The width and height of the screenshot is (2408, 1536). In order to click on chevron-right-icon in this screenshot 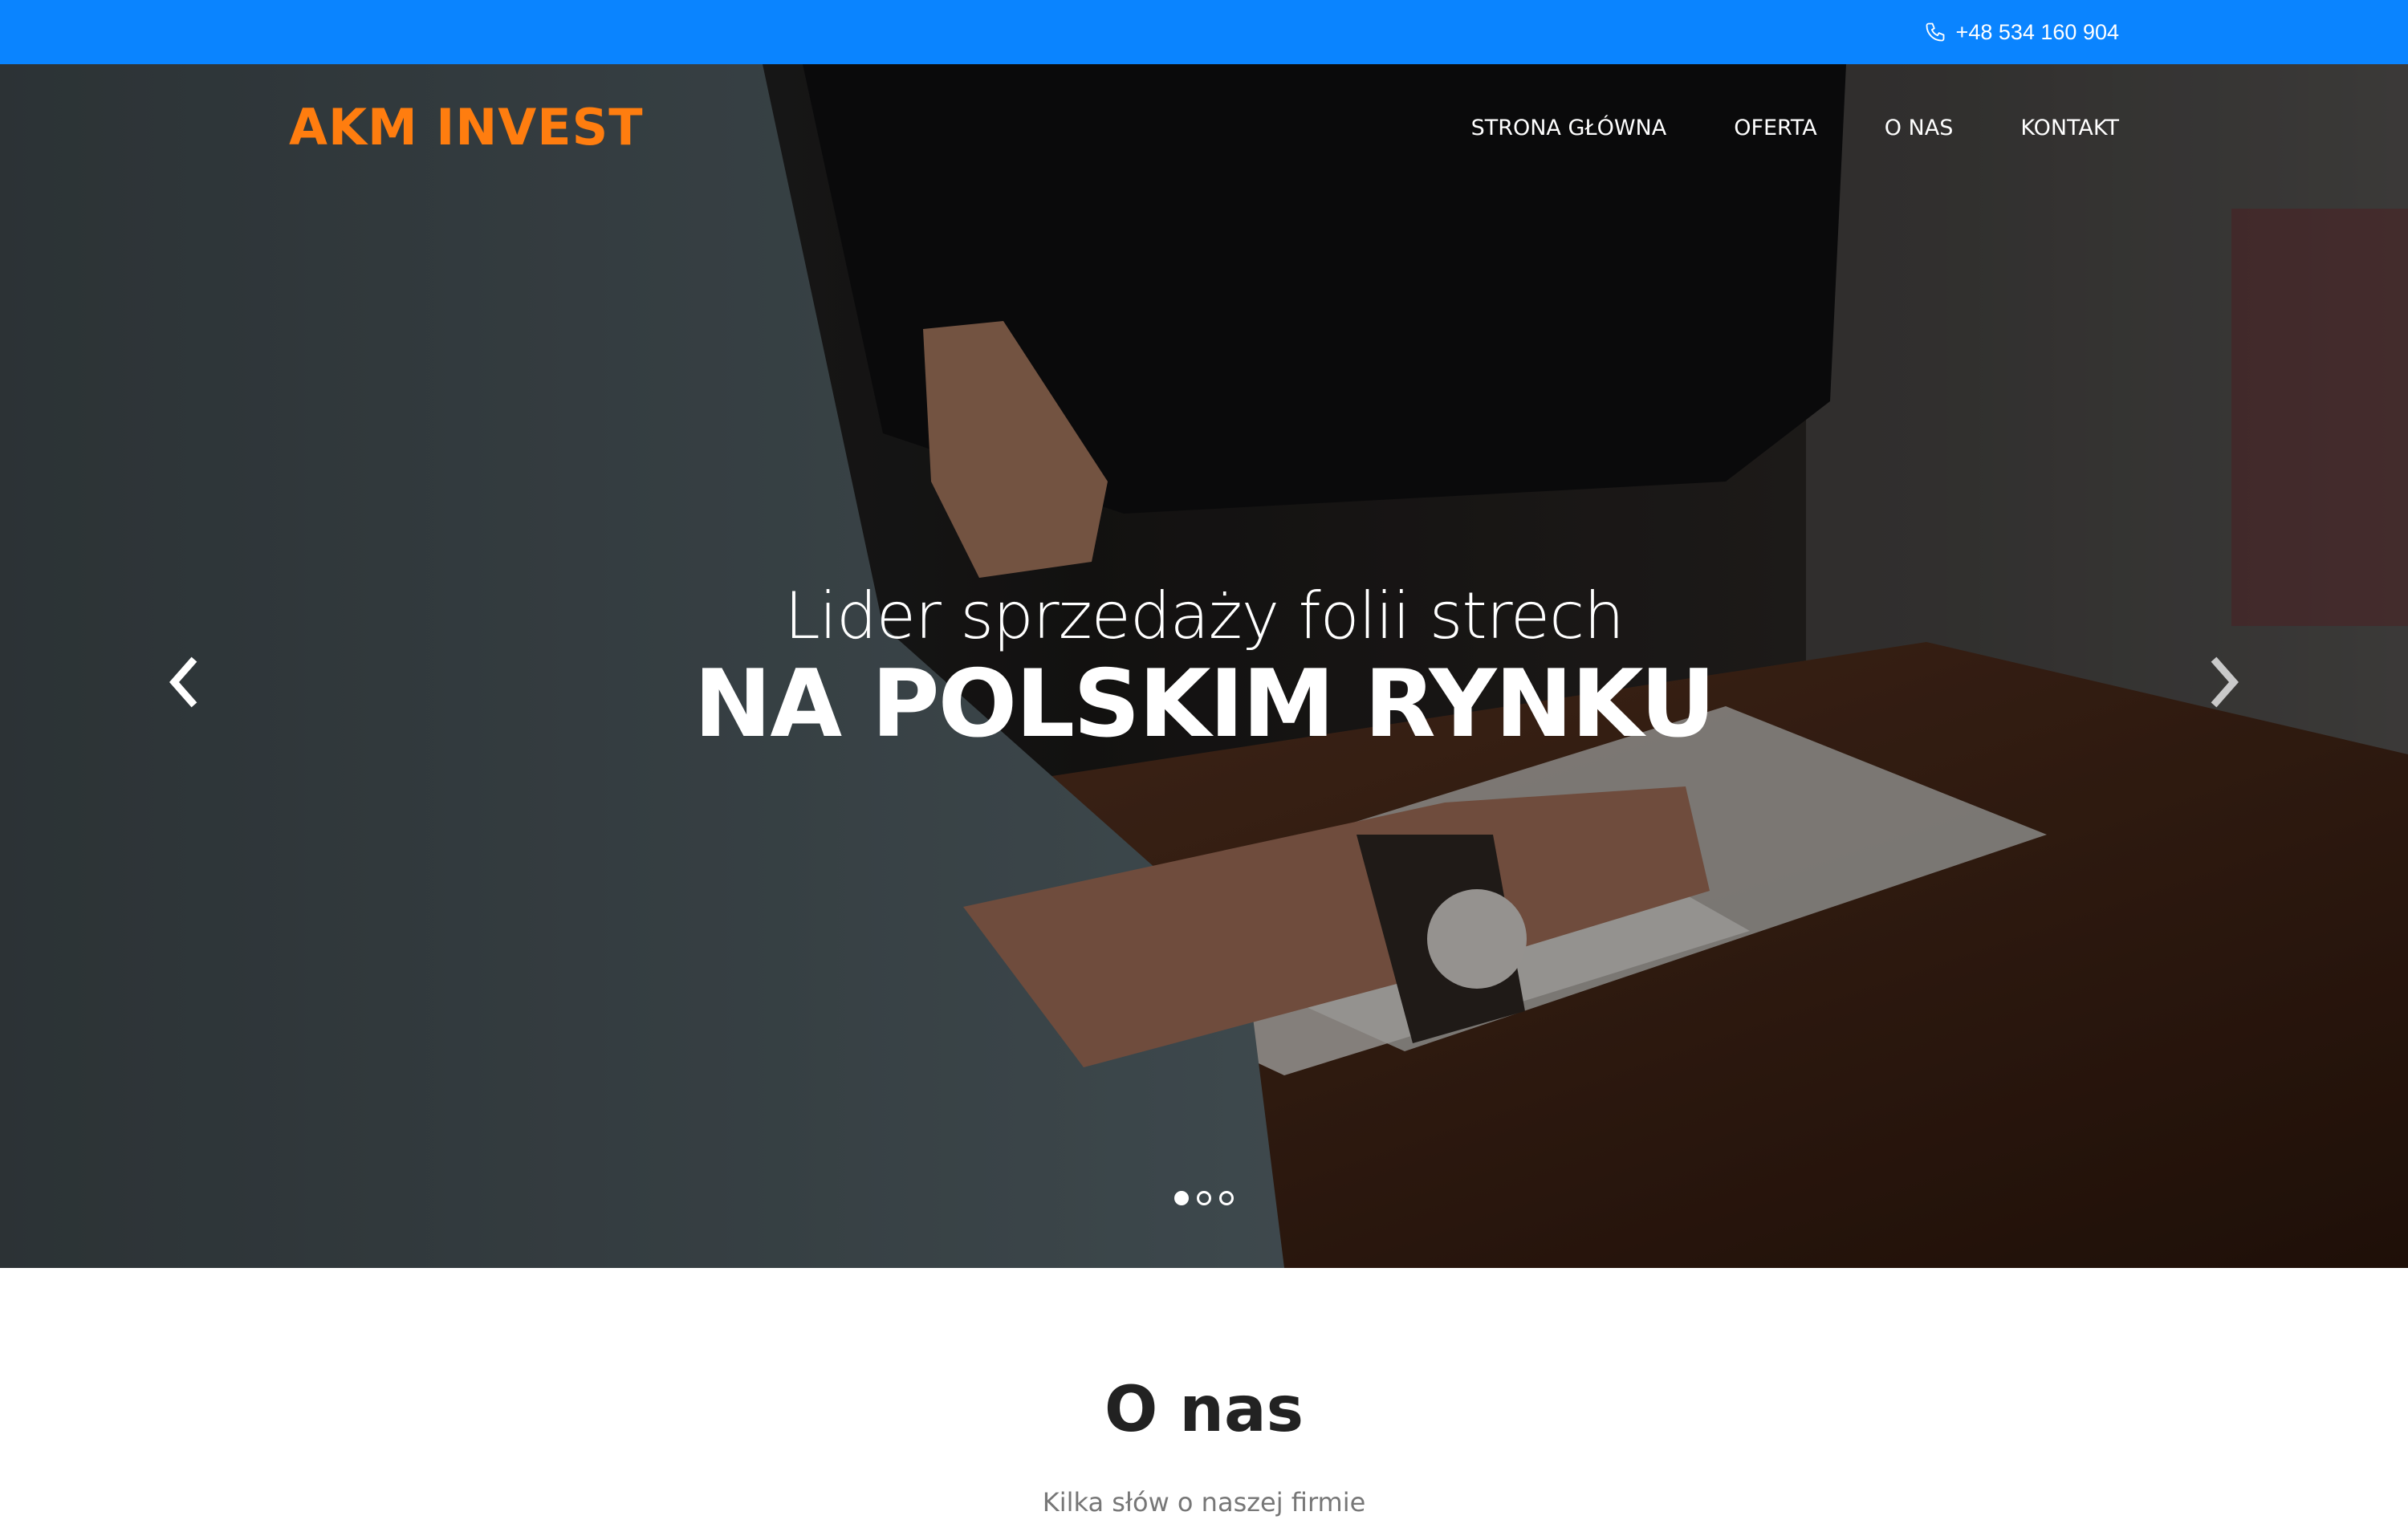, I will do `click(2223, 682)`.